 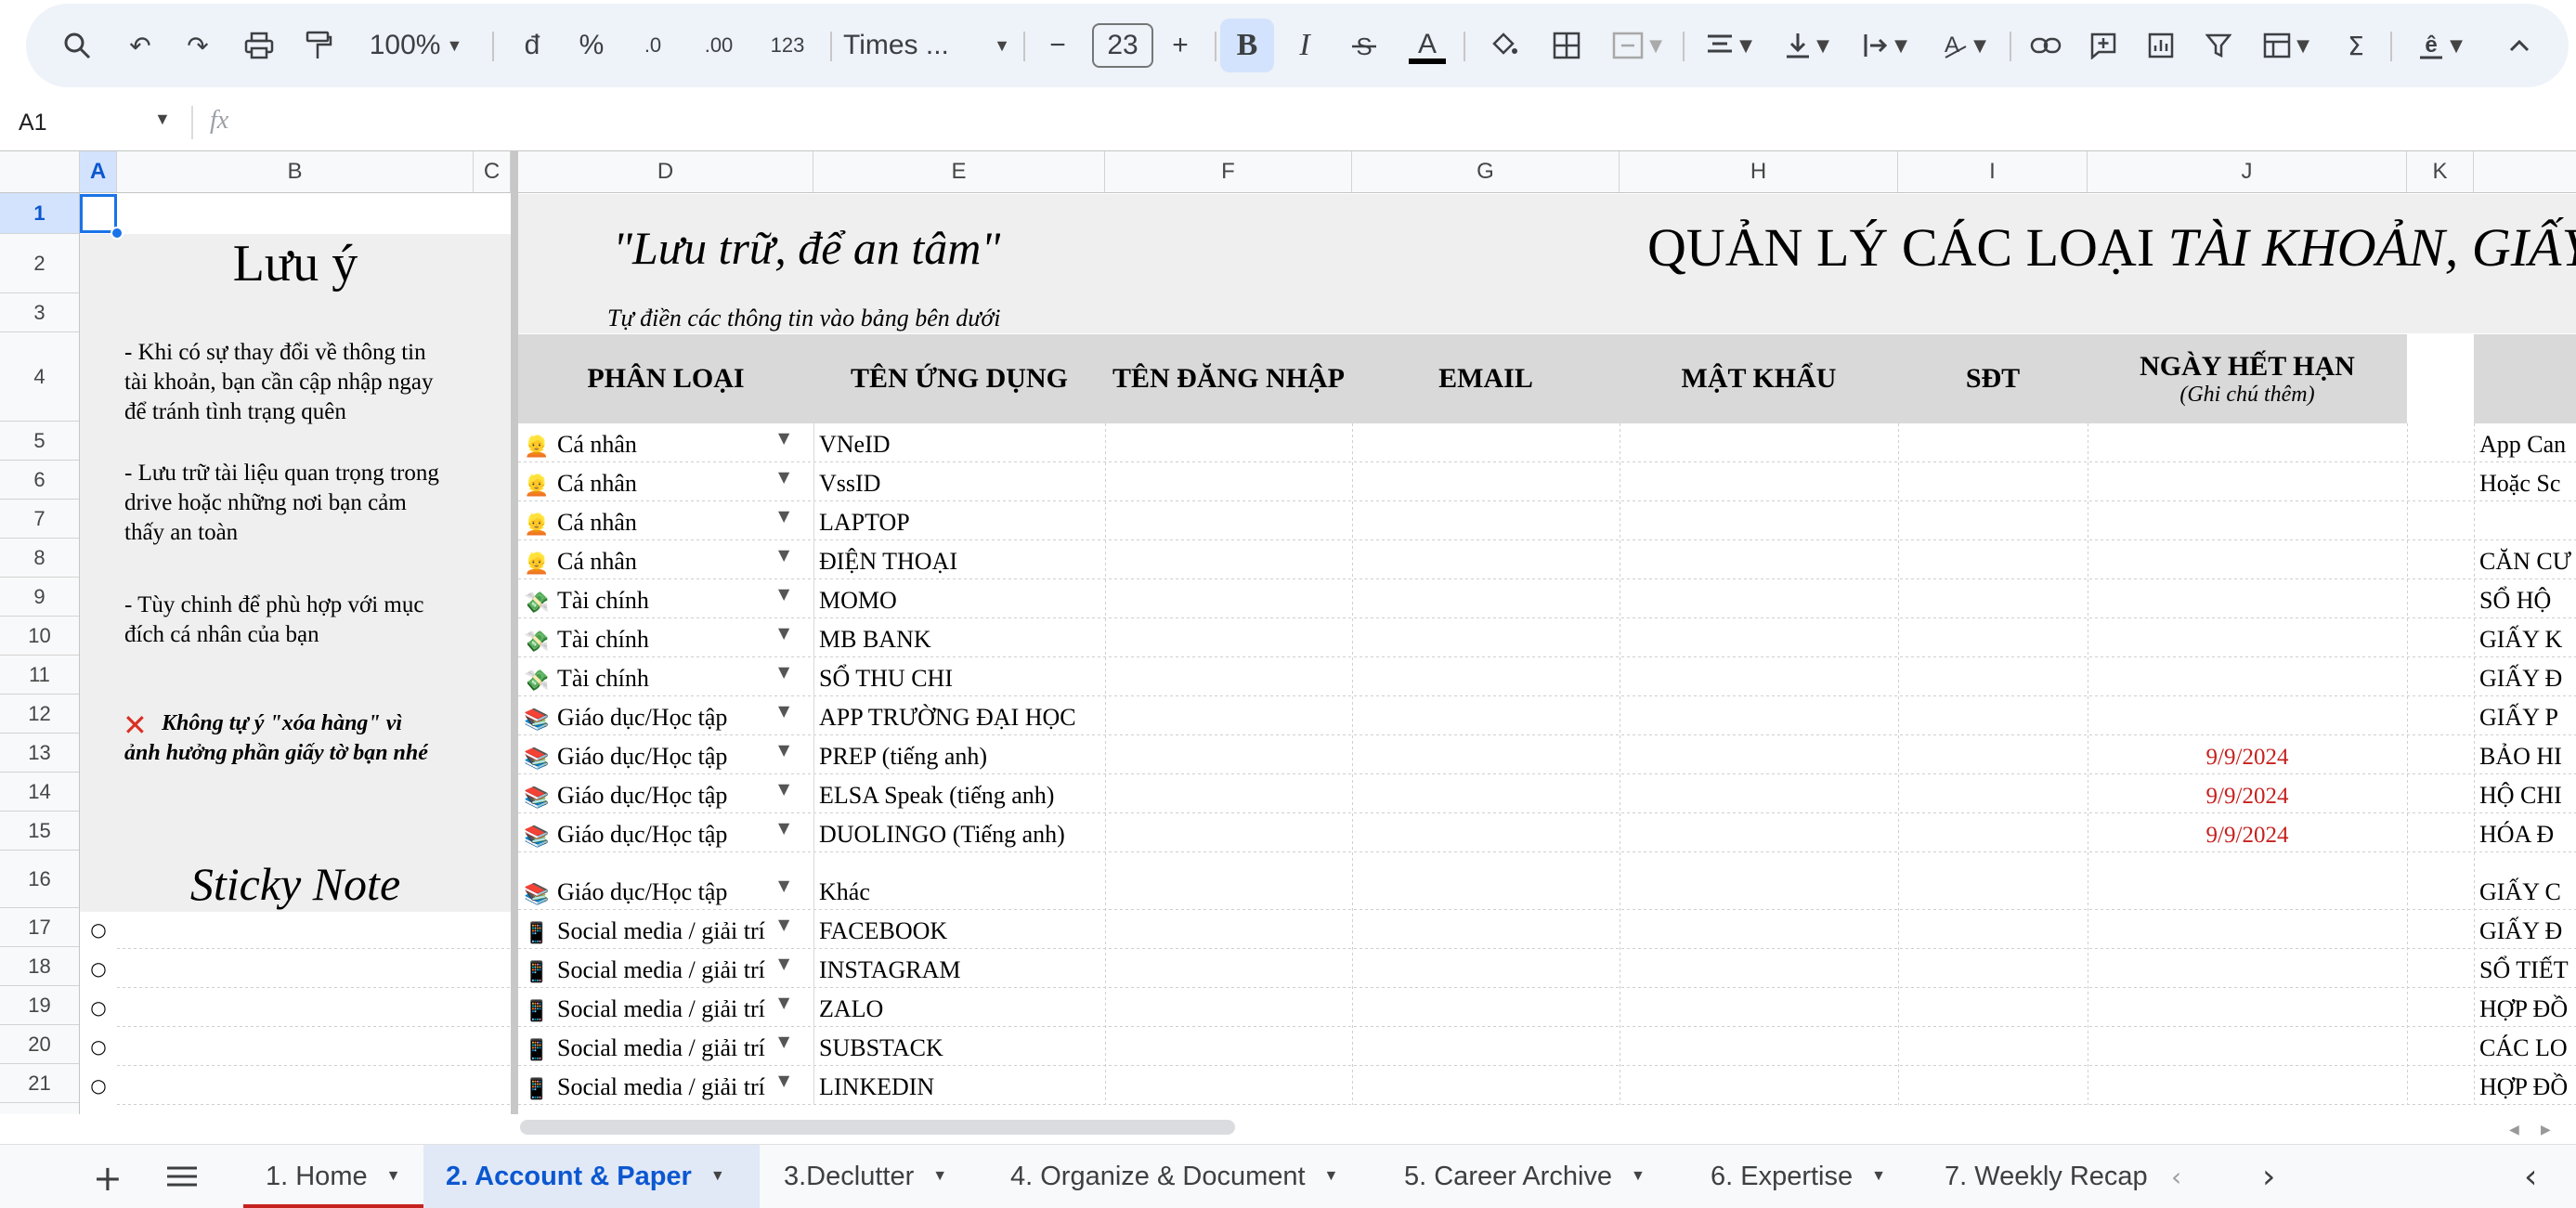 I want to click on column-header-f: F, so click(x=1228, y=172).